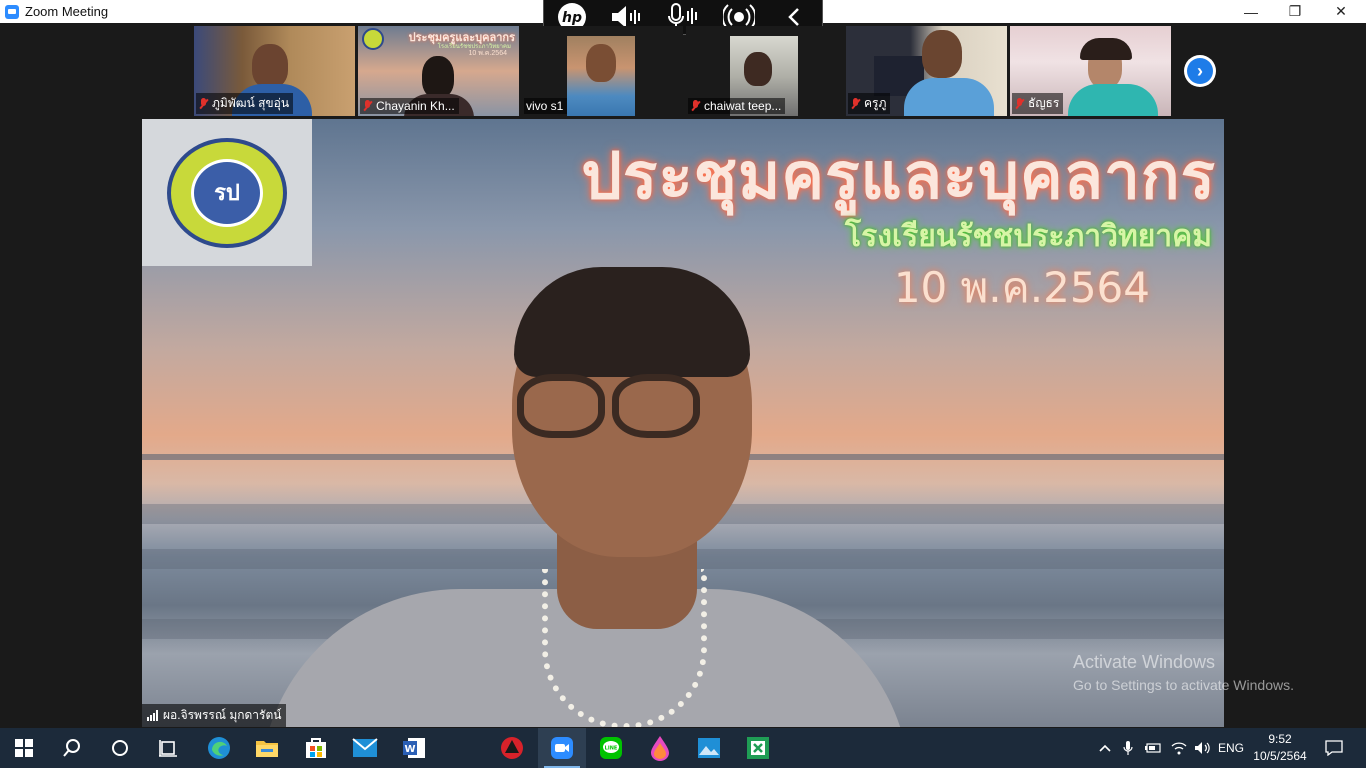 The width and height of the screenshot is (1366, 768). I want to click on zoom-app-icon, so click(12, 11).